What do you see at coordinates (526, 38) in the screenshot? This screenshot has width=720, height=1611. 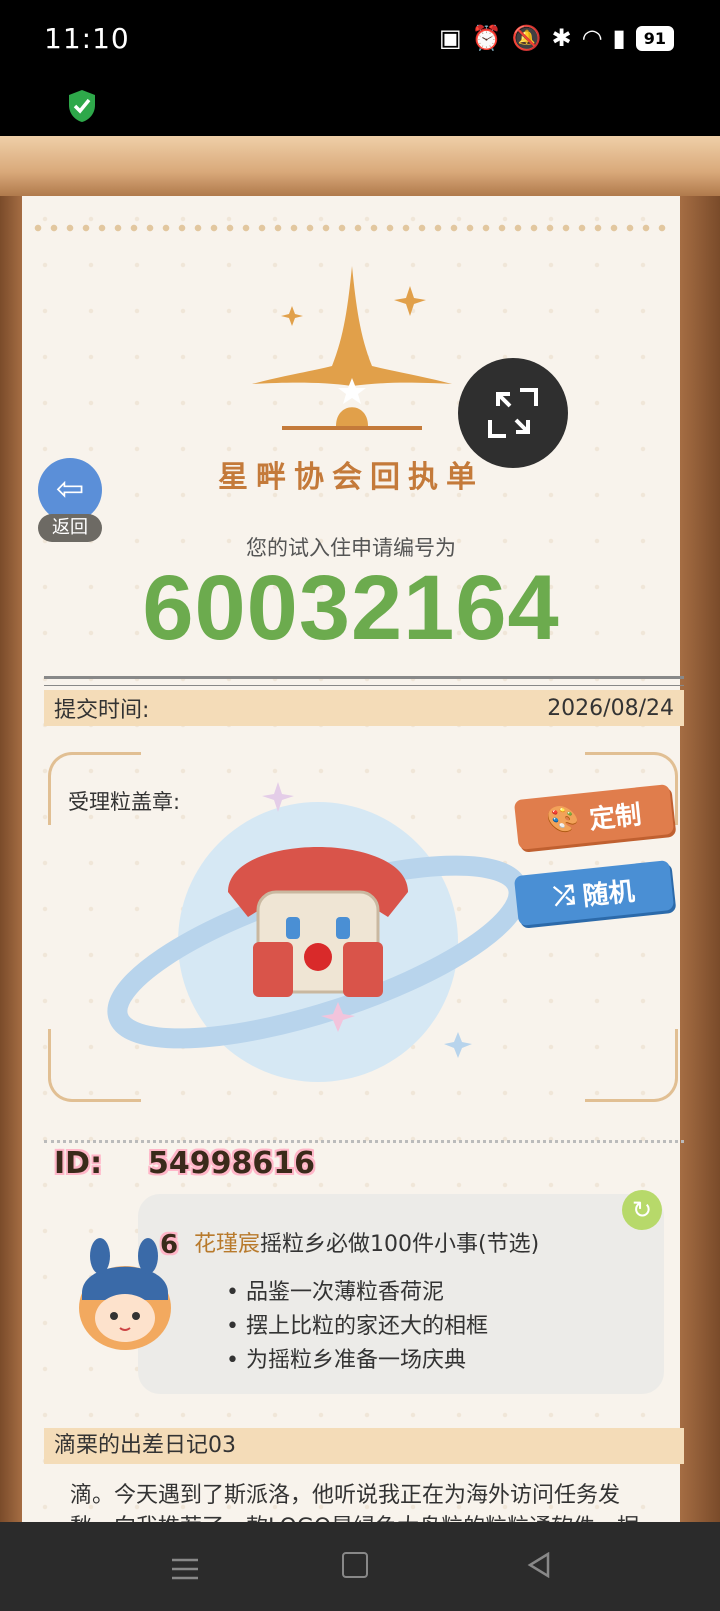 I see `mute-icon: 🔕` at bounding box center [526, 38].